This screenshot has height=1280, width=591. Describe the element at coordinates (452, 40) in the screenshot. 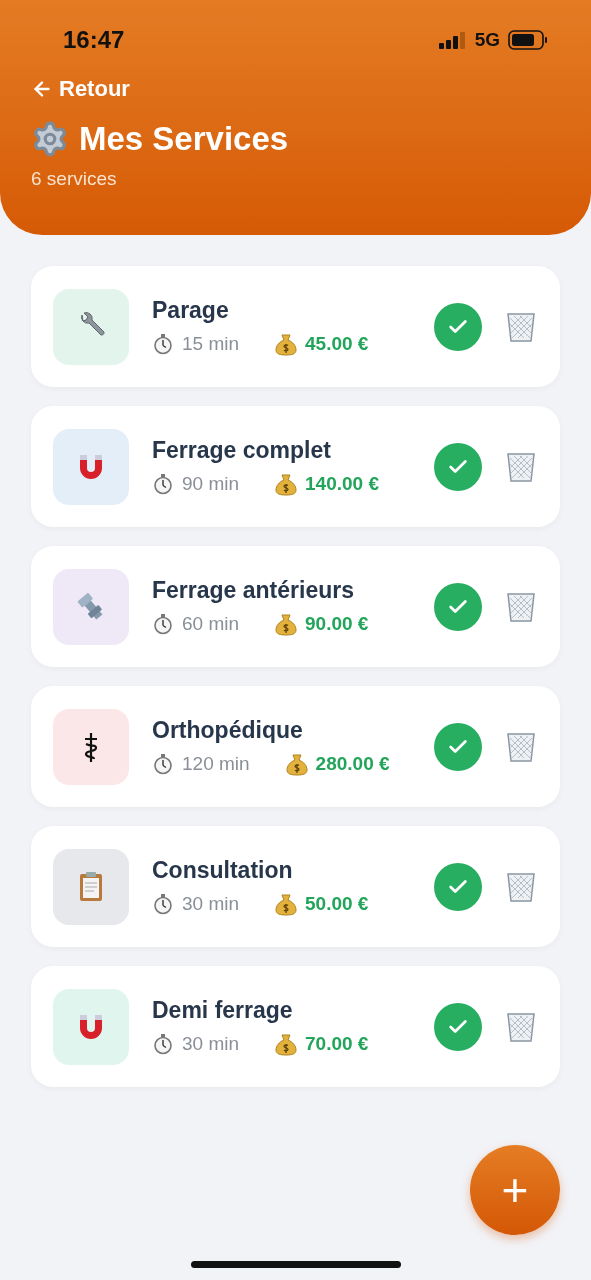

I see `signal-icon` at that location.